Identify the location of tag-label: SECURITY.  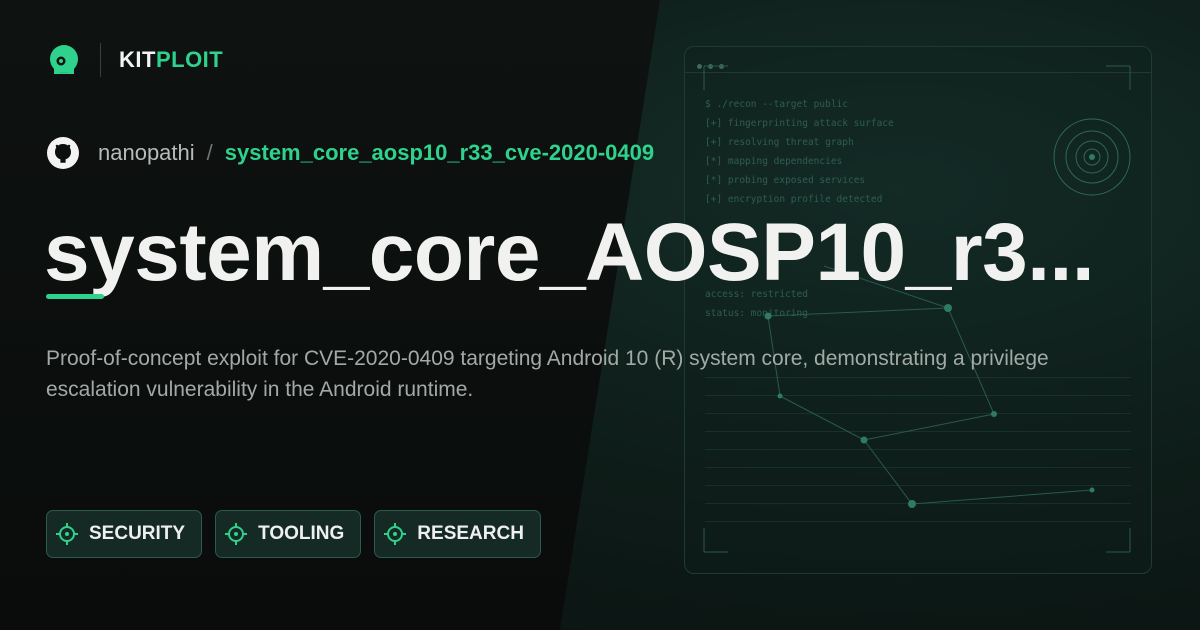
(137, 533).